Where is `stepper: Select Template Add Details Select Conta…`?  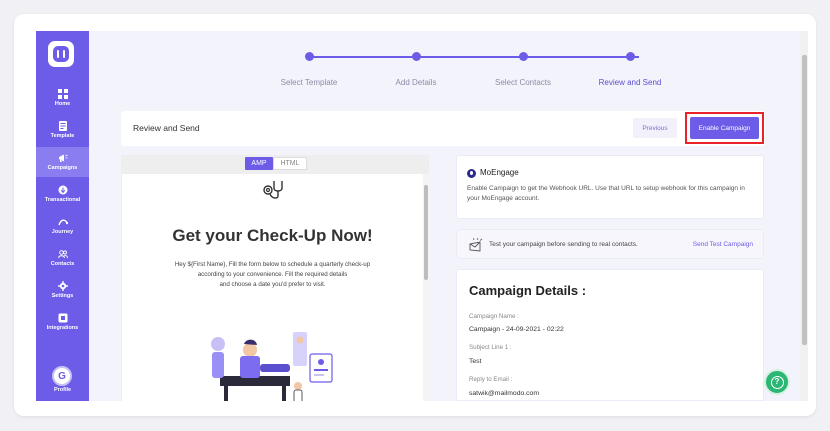 stepper: Select Template Add Details Select Conta… is located at coordinates (456, 71).